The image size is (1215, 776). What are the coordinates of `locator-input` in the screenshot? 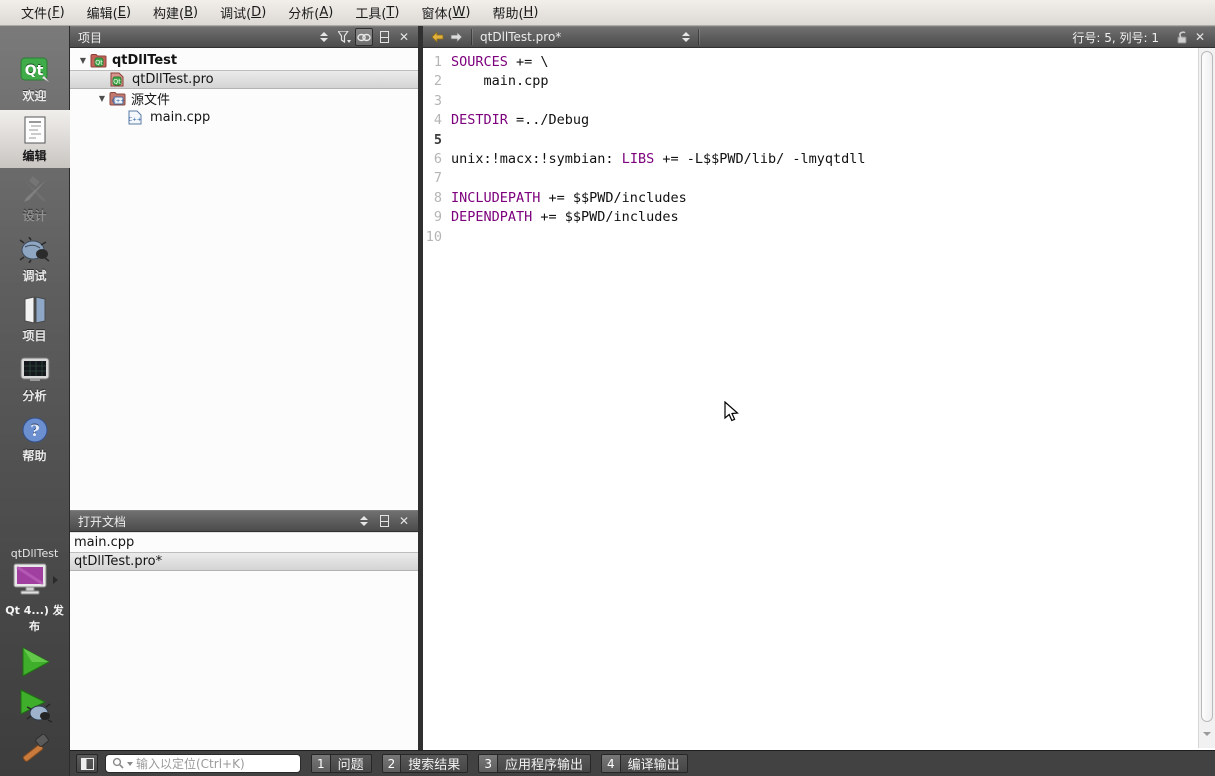 It's located at (215, 763).